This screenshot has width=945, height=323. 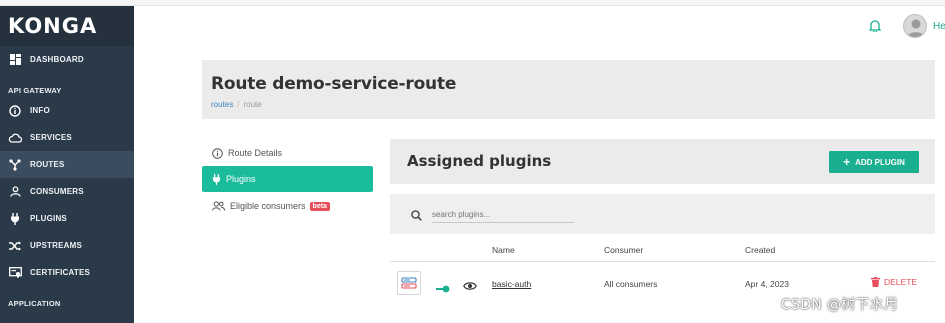 I want to click on sidebar-item-label: INFO, so click(x=40, y=110).